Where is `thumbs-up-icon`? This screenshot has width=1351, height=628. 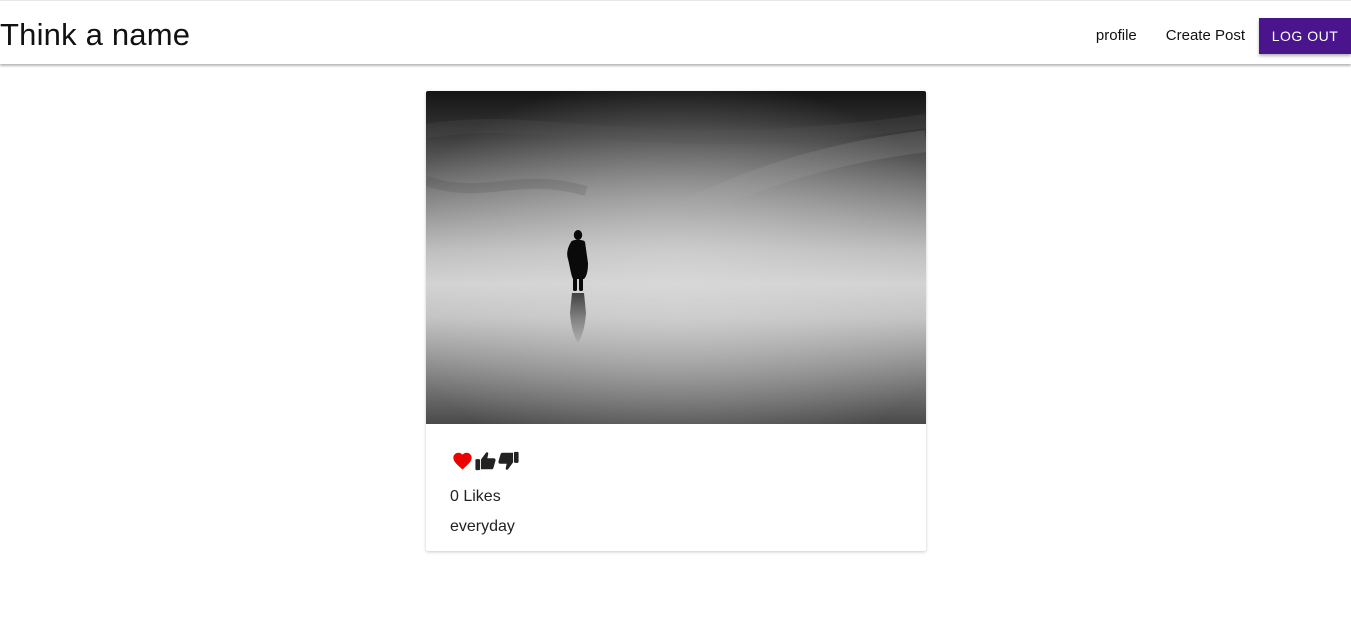
thumbs-up-icon is located at coordinates (485, 461).